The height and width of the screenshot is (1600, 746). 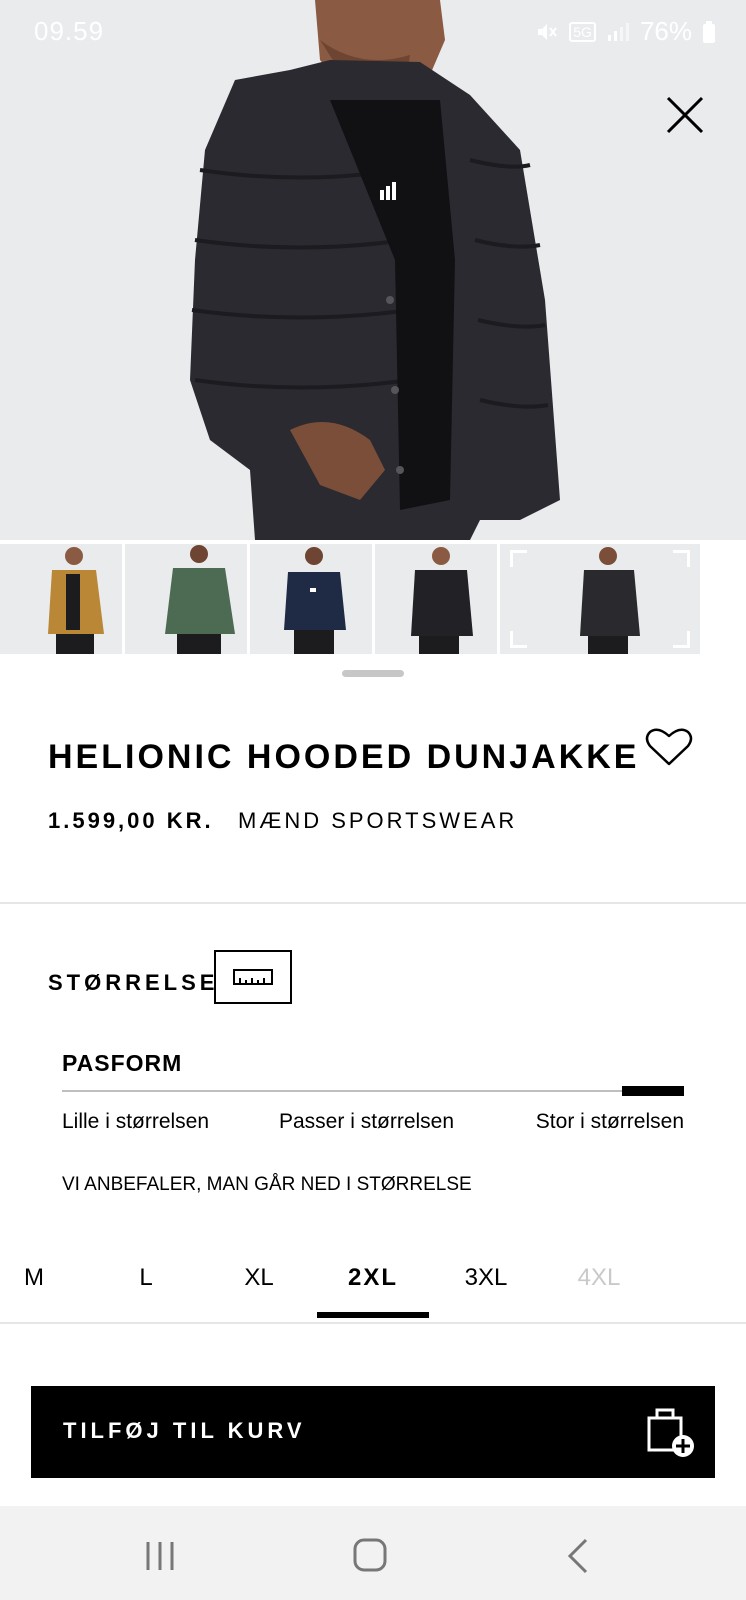 What do you see at coordinates (709, 31) in the screenshot?
I see `battery-icon` at bounding box center [709, 31].